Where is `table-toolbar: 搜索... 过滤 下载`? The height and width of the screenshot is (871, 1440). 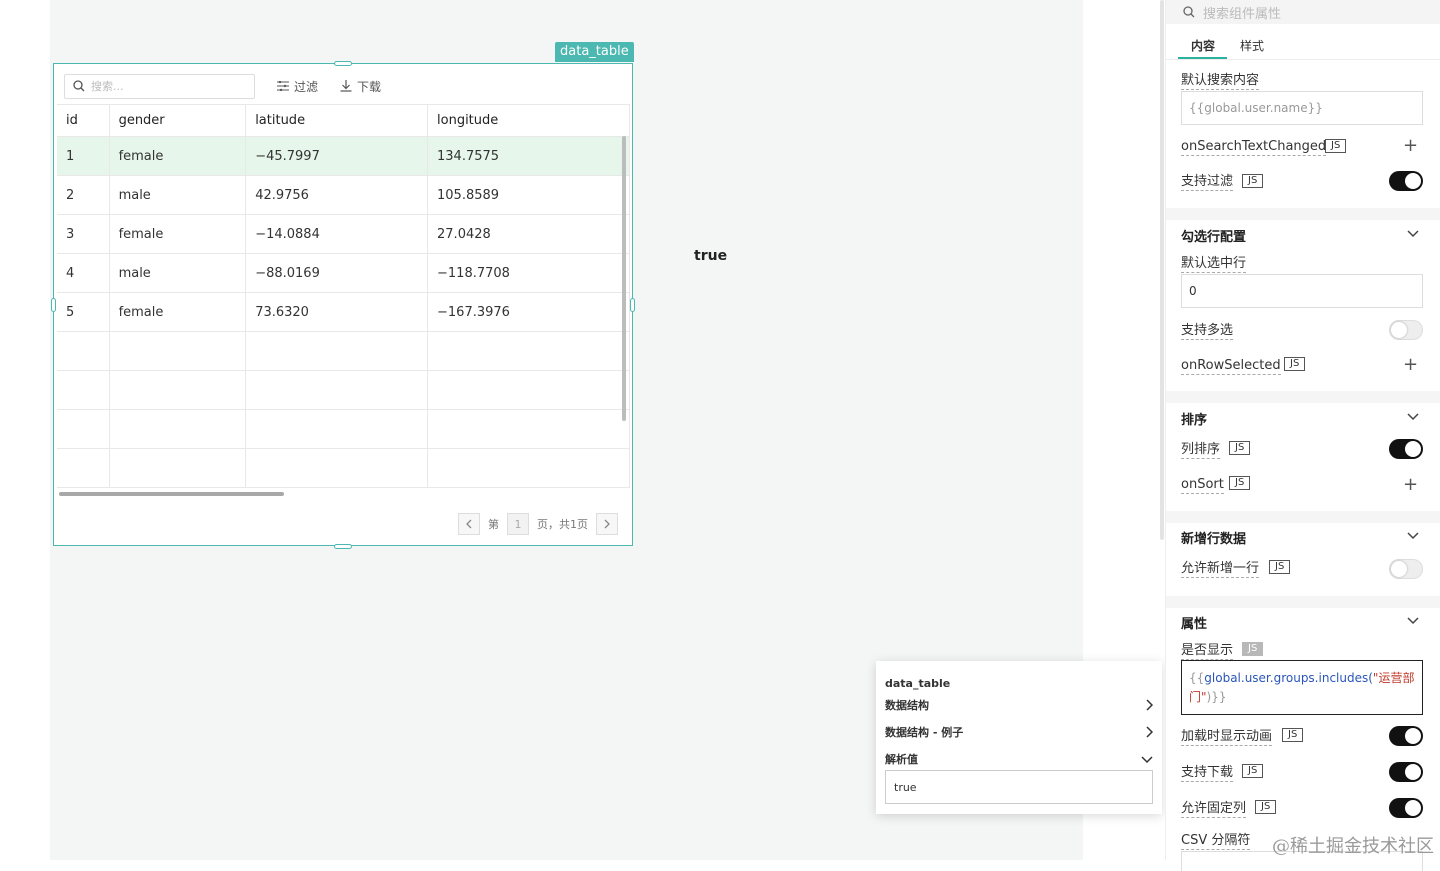
table-toolbar: 搜索... 过滤 下载 is located at coordinates (222, 86).